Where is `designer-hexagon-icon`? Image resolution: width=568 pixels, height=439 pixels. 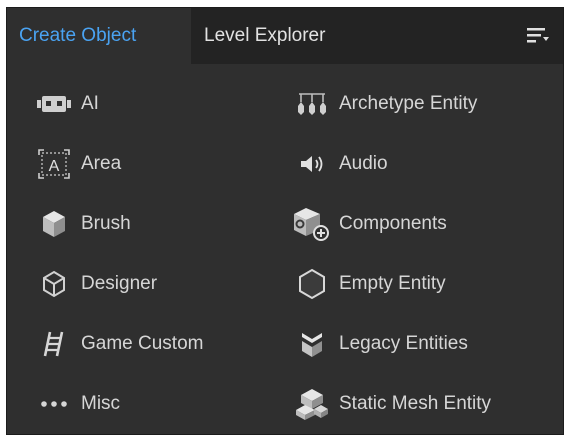 designer-hexagon-icon is located at coordinates (54, 284).